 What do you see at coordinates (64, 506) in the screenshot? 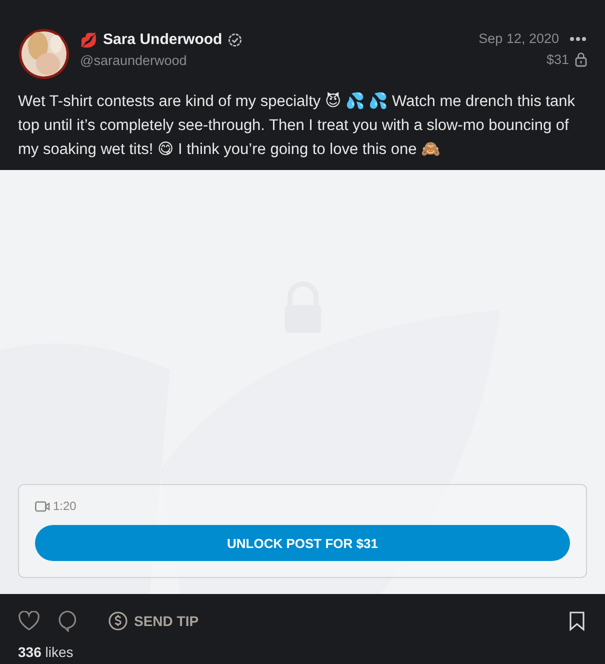
I see `video-duration: 1:20` at bounding box center [64, 506].